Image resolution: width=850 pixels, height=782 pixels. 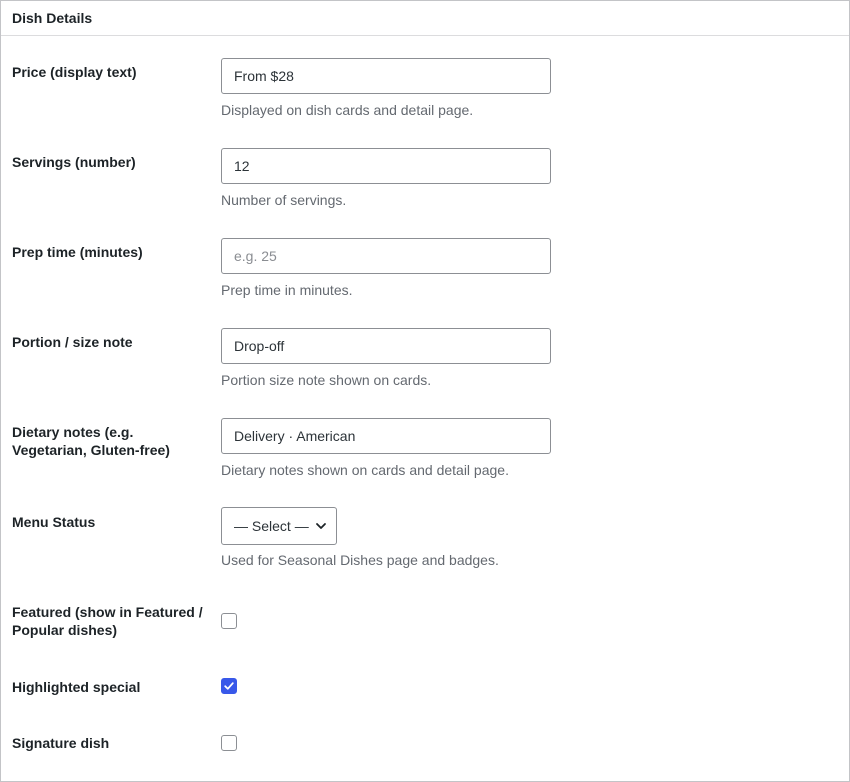 What do you see at coordinates (326, 380) in the screenshot?
I see `portion-description: Portion size note shown on cards.` at bounding box center [326, 380].